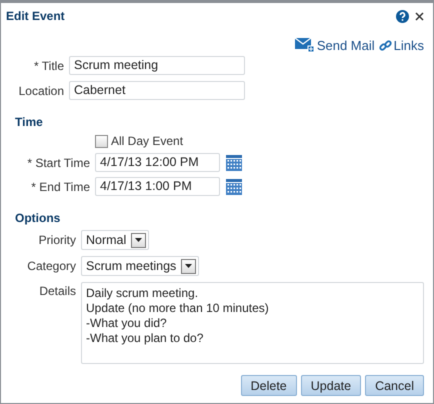  What do you see at coordinates (57, 291) in the screenshot?
I see `field-label: Details` at bounding box center [57, 291].